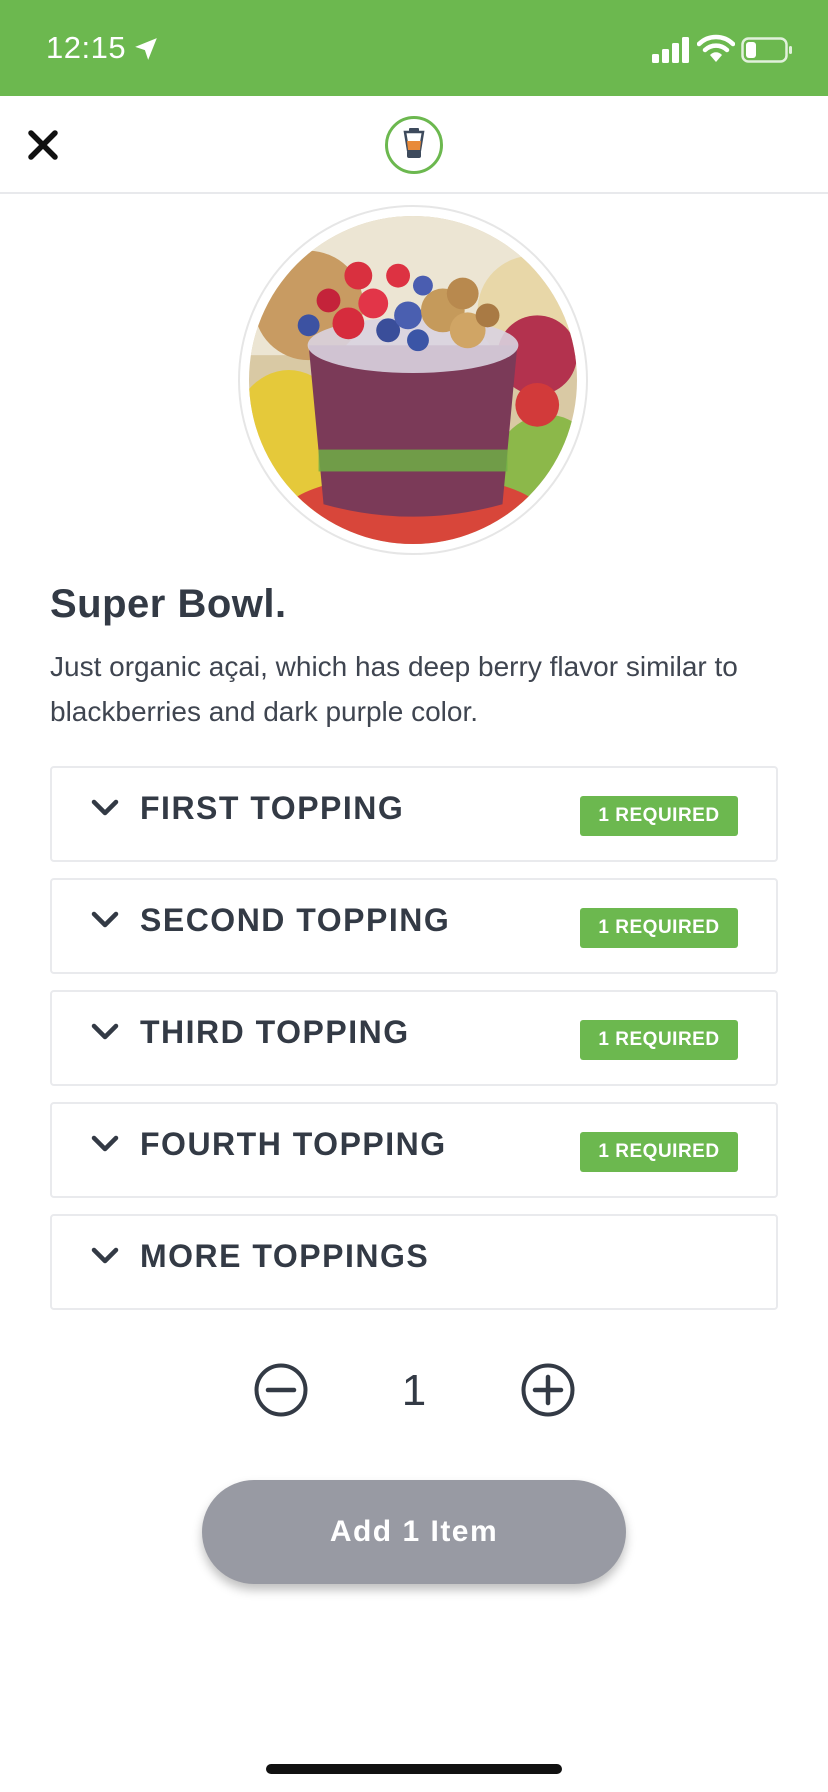  I want to click on option-more-toppings: MORE TOPPINGS, so click(414, 1262).